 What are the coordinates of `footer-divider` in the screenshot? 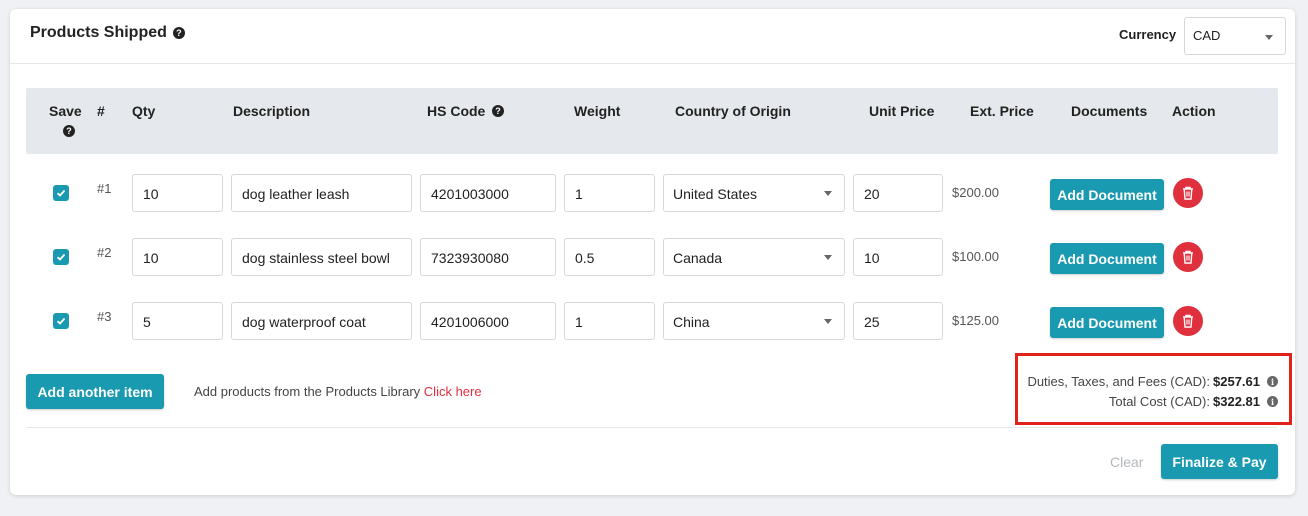 It's located at (652, 427).